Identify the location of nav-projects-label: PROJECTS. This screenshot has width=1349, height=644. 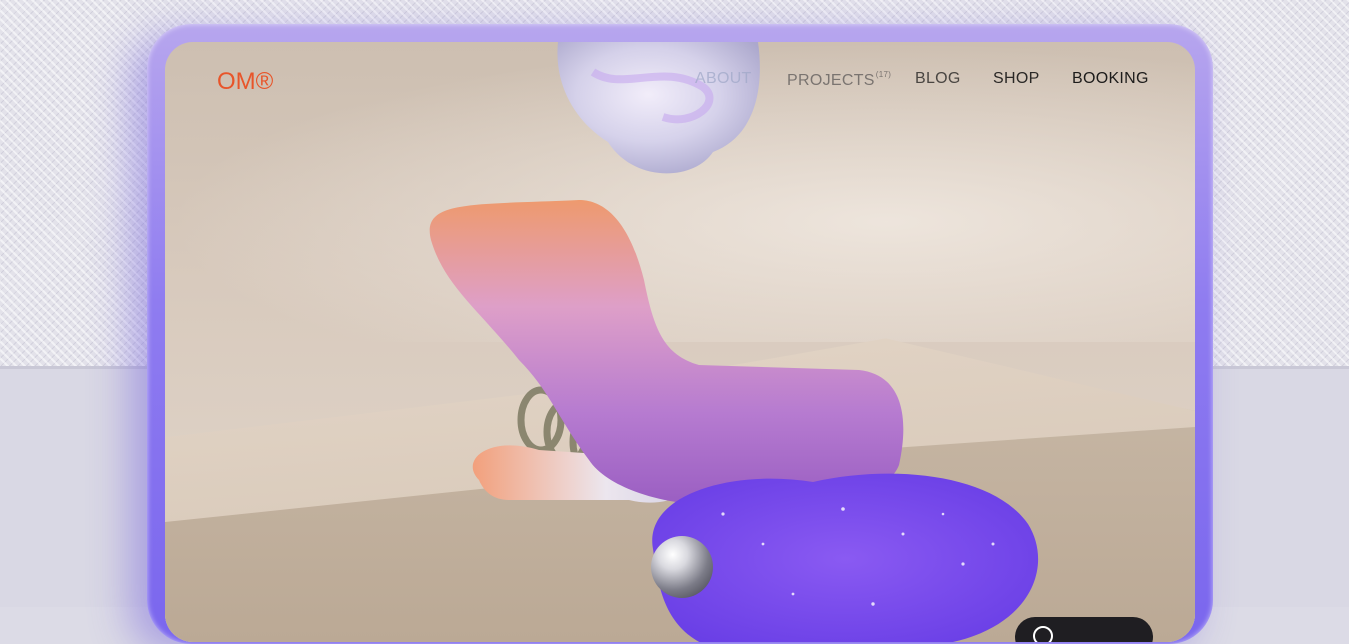
(831, 80).